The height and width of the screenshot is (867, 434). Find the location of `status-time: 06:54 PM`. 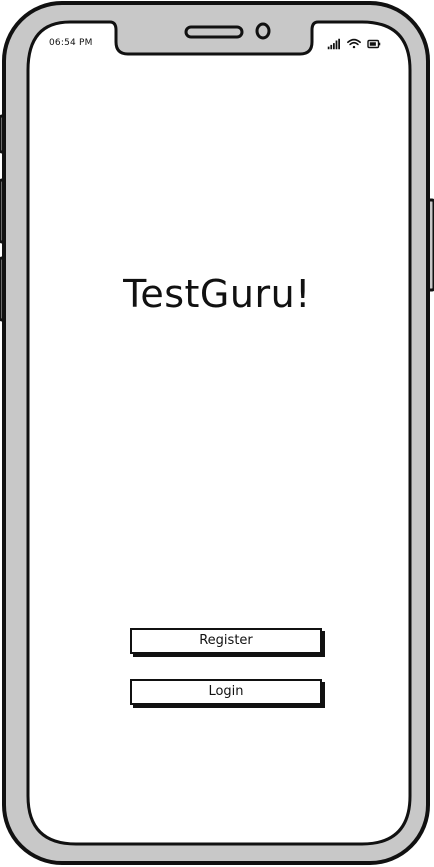

status-time: 06:54 PM is located at coordinates (71, 43).